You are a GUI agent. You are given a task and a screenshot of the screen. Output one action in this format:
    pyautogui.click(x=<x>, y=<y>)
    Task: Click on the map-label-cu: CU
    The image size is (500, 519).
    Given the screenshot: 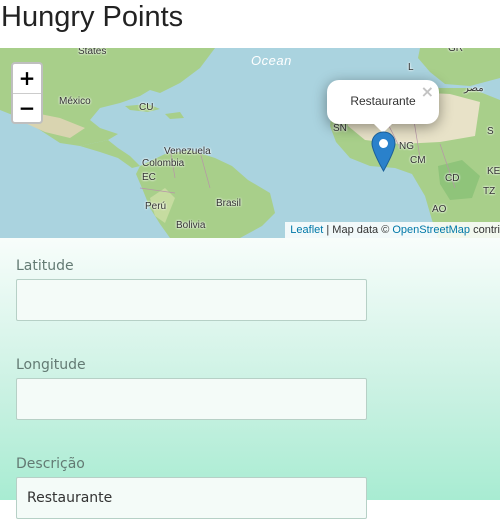 What is the action you would take?
    pyautogui.click(x=146, y=107)
    